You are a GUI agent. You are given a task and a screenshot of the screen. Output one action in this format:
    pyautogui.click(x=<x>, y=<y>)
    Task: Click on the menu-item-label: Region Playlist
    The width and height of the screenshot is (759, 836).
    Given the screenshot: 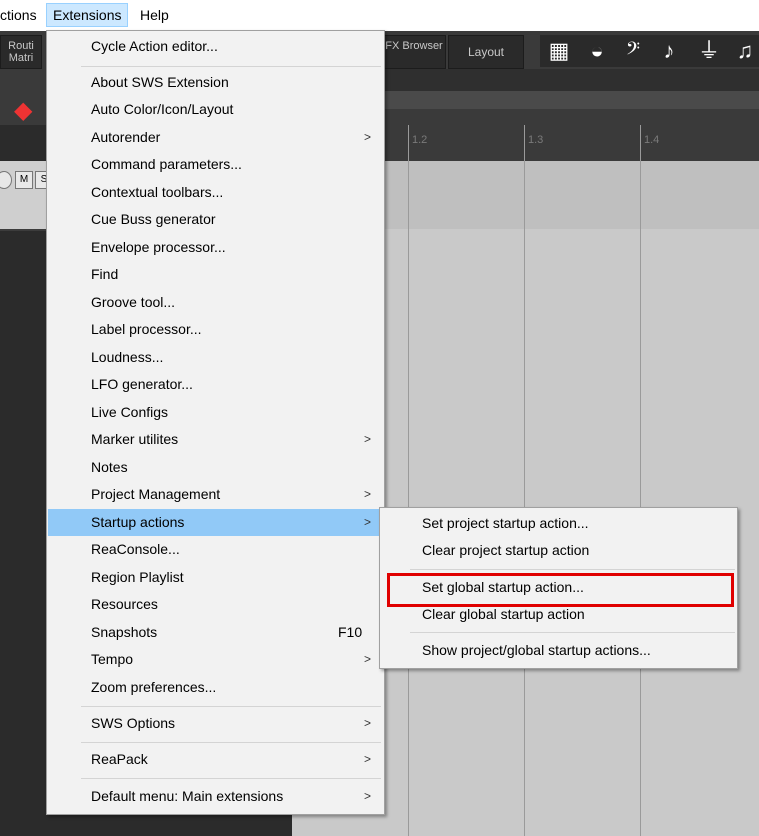 What is the action you would take?
    pyautogui.click(x=137, y=577)
    